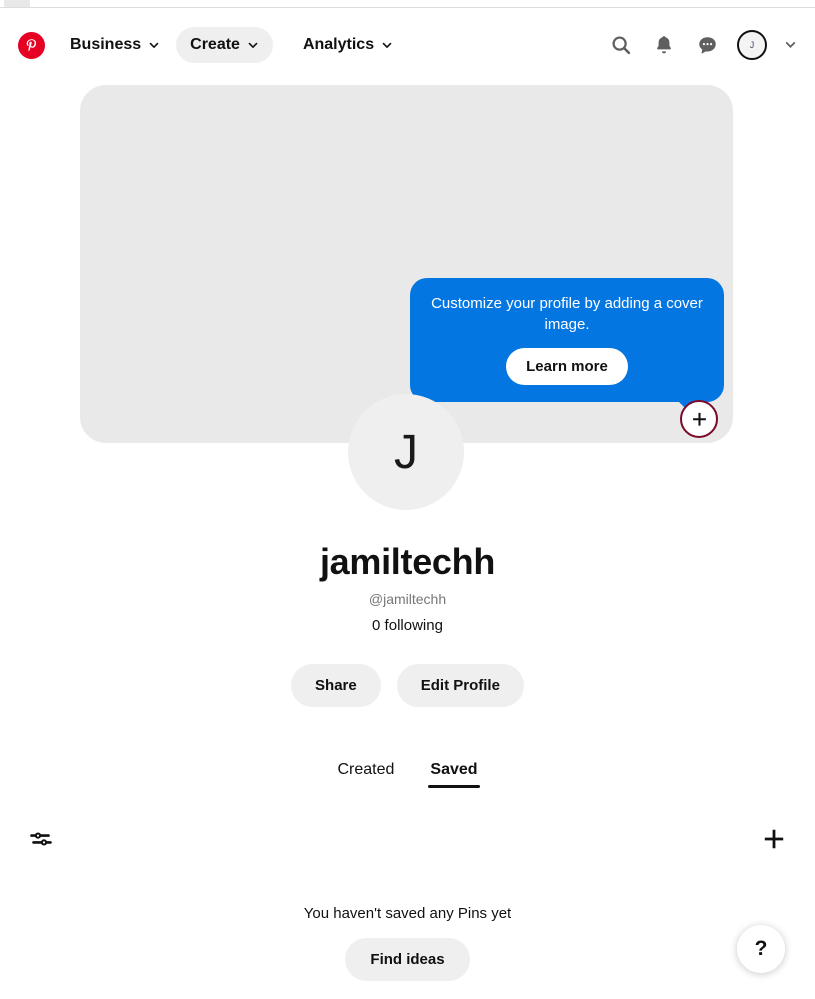 This screenshot has width=815, height=999. What do you see at coordinates (407, 773) in the screenshot?
I see `profile-tabs: Created Saved` at bounding box center [407, 773].